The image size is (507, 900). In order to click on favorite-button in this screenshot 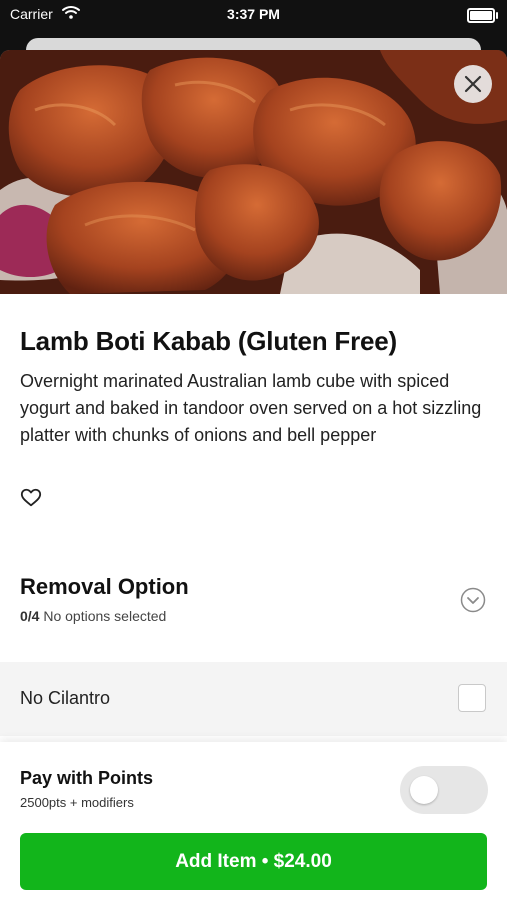, I will do `click(31, 498)`.